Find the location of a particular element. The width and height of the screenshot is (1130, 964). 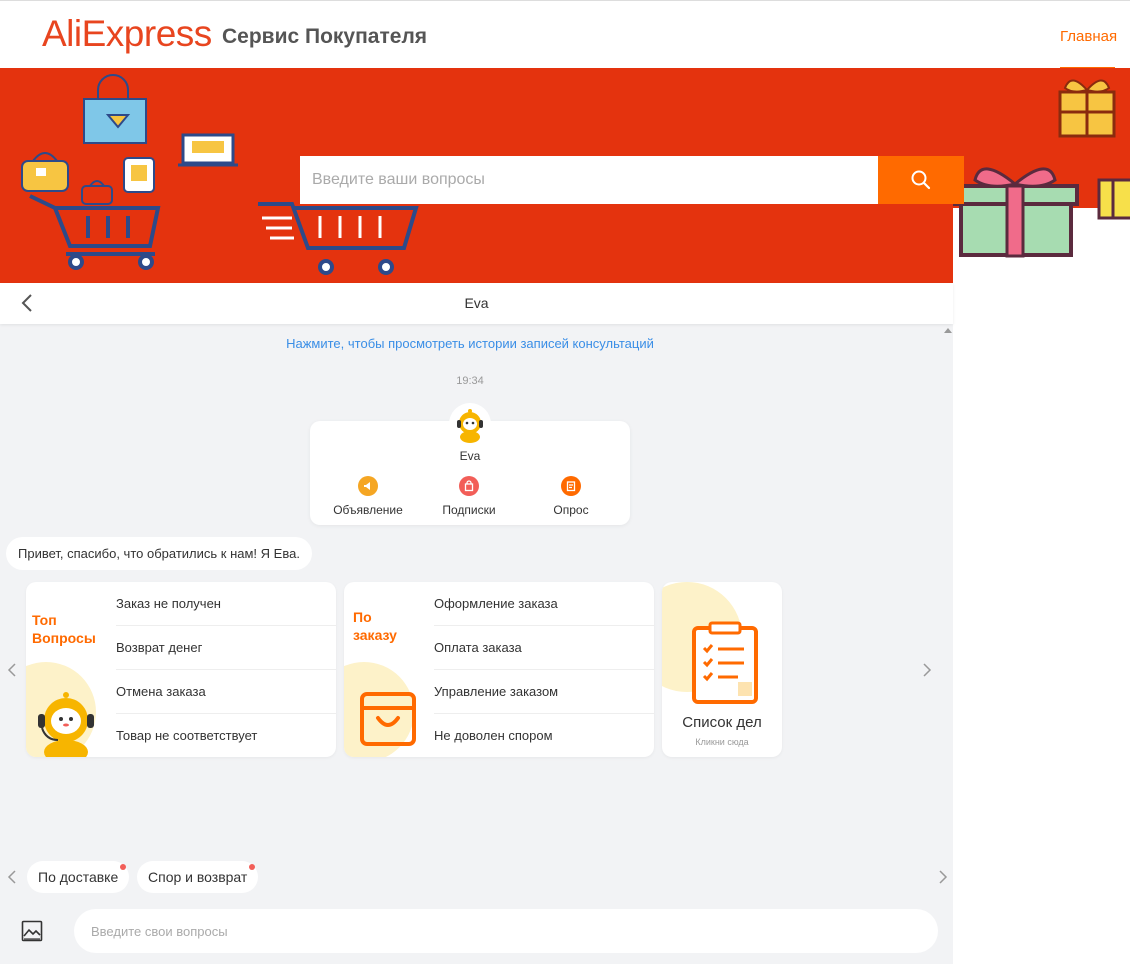

todo-subtitle: Кликни сюда is located at coordinates (722, 742).